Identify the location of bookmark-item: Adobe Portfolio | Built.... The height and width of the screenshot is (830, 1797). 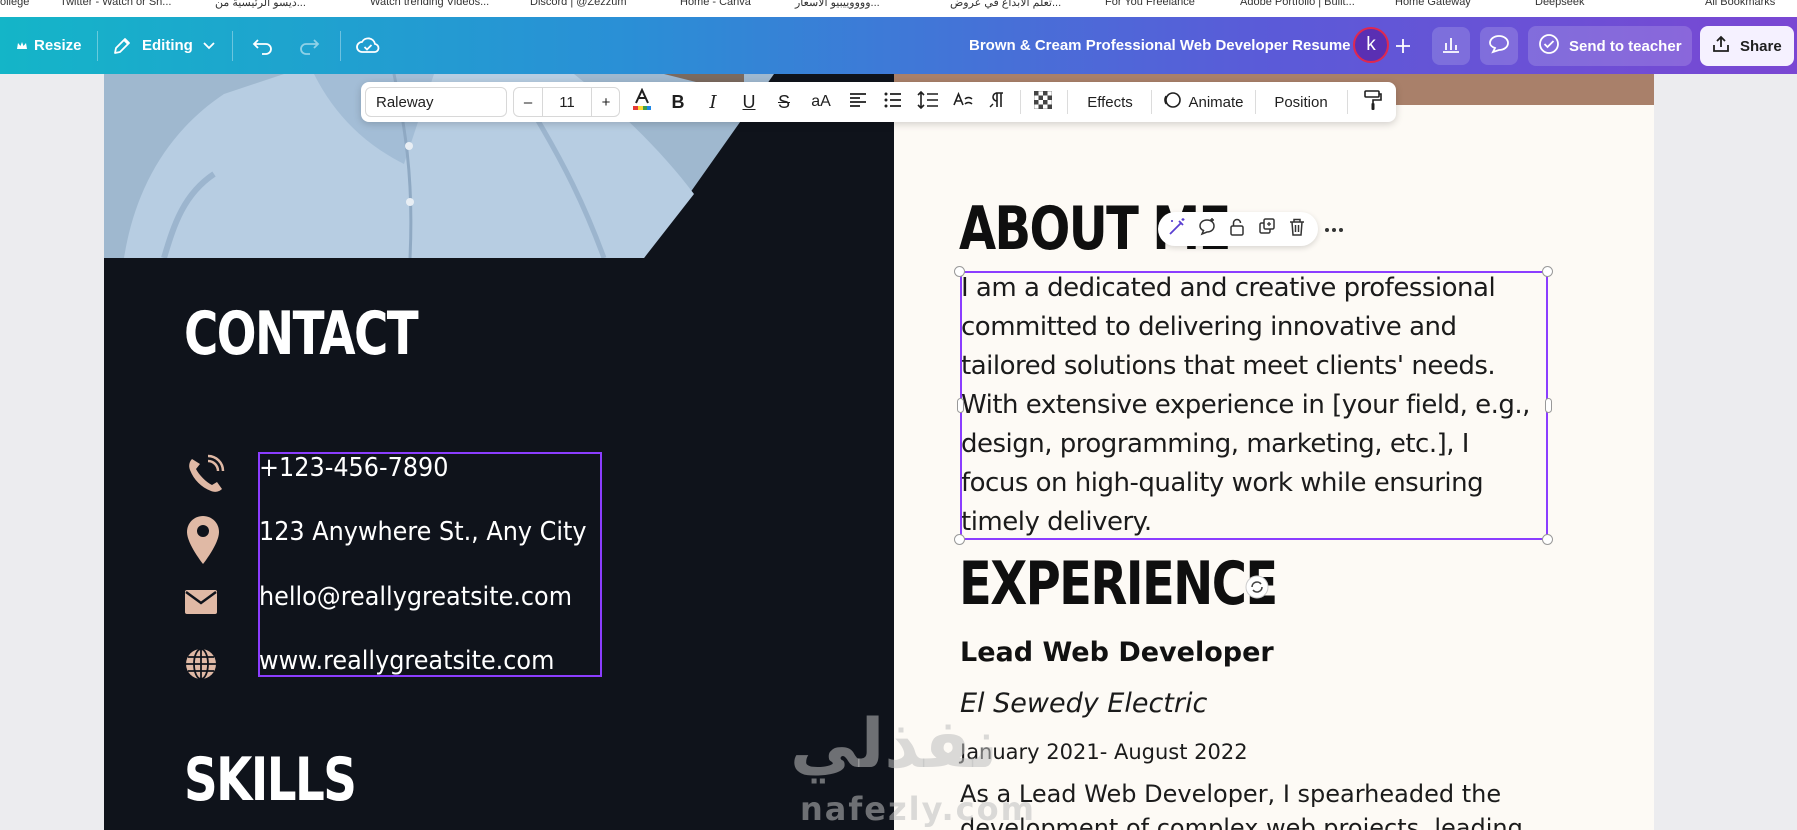
(1297, 4).